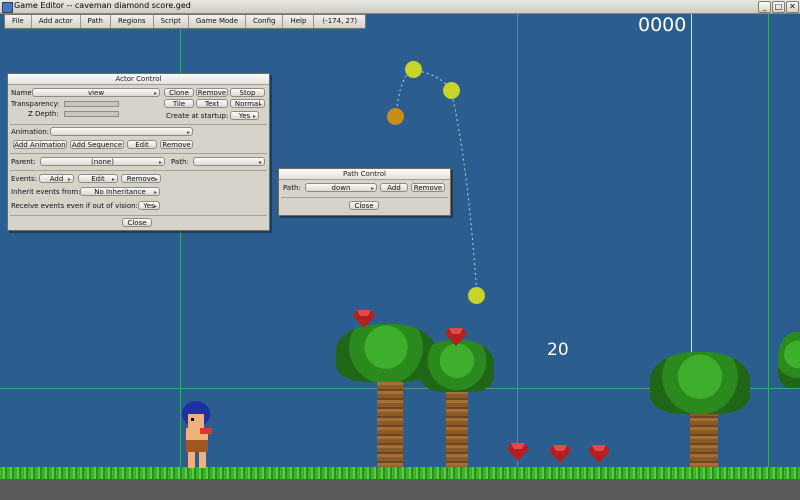 The image size is (800, 500). What do you see at coordinates (197, 116) in the screenshot?
I see `create-at-startup-label: Create at startup:` at bounding box center [197, 116].